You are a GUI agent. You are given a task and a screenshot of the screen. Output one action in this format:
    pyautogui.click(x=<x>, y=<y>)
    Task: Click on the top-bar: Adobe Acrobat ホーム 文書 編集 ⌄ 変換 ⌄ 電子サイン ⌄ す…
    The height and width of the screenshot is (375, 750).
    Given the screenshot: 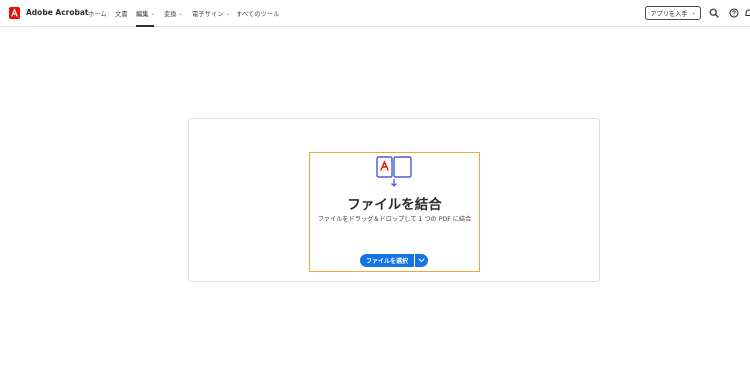 What is the action you would take?
    pyautogui.click(x=375, y=13)
    